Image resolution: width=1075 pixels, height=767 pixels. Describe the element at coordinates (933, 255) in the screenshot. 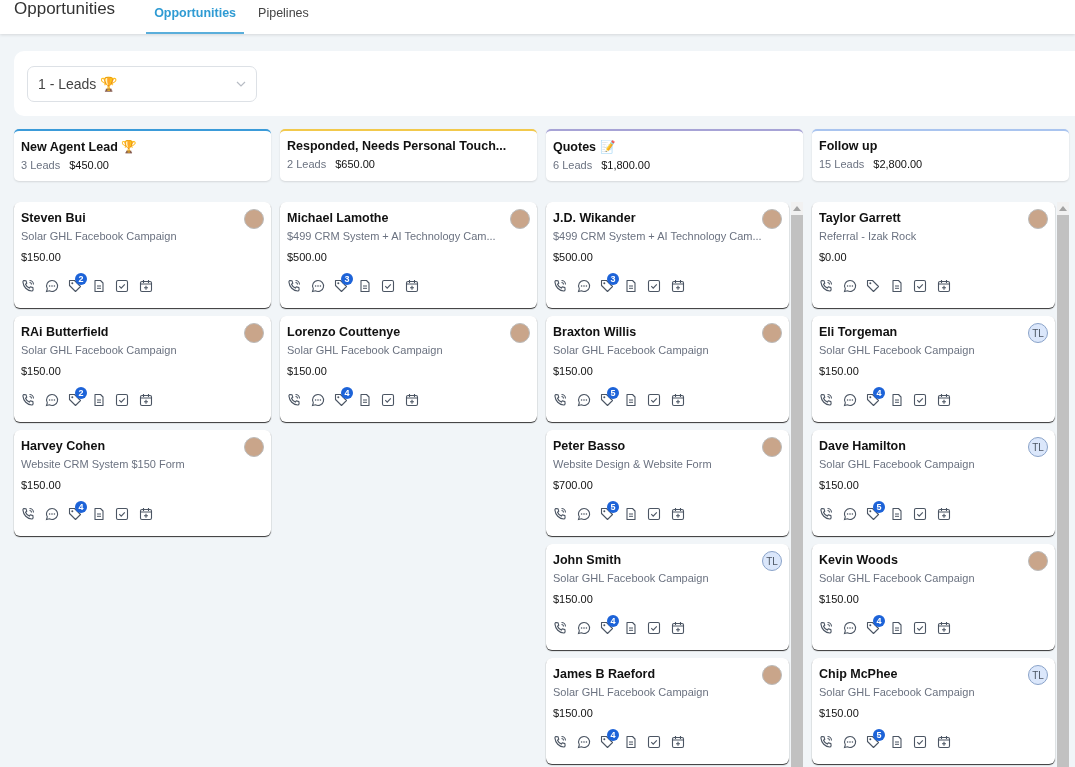

I see `opportunity-card: Taylor Garrett Referral - Izak Rock $0.00` at that location.